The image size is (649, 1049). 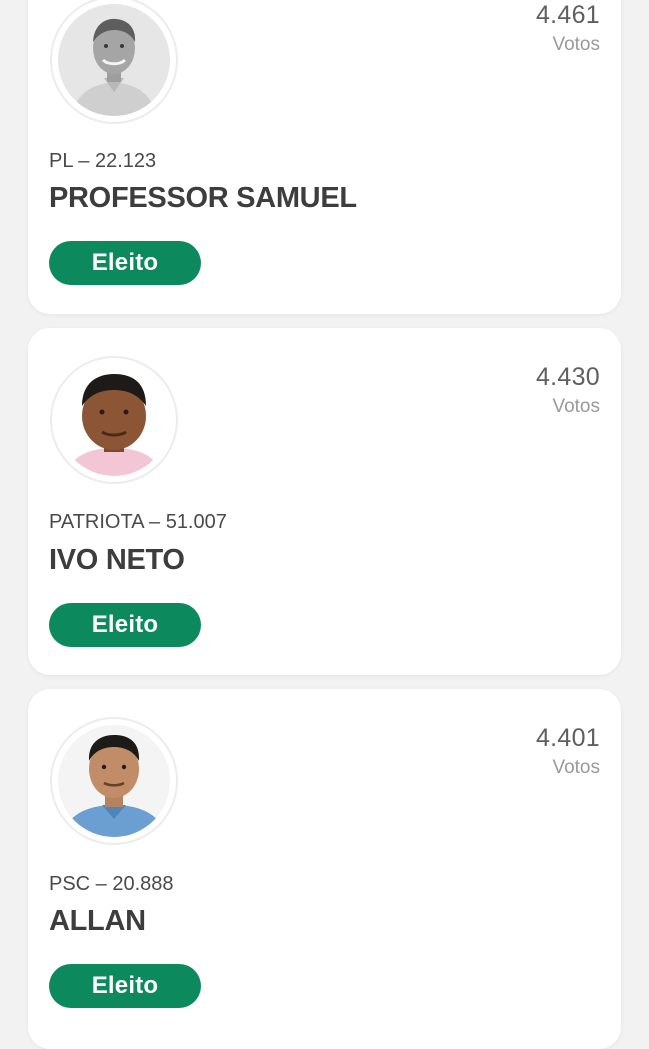 I want to click on vote-count-value: 4.430, so click(x=567, y=377).